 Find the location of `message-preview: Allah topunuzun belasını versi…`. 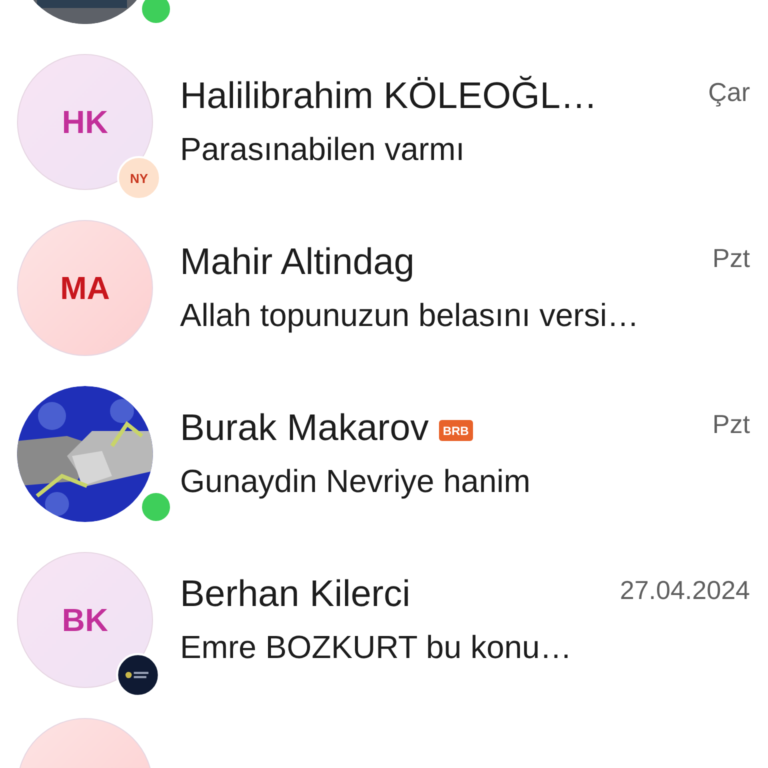

message-preview: Allah topunuzun belasını versi… is located at coordinates (410, 315).